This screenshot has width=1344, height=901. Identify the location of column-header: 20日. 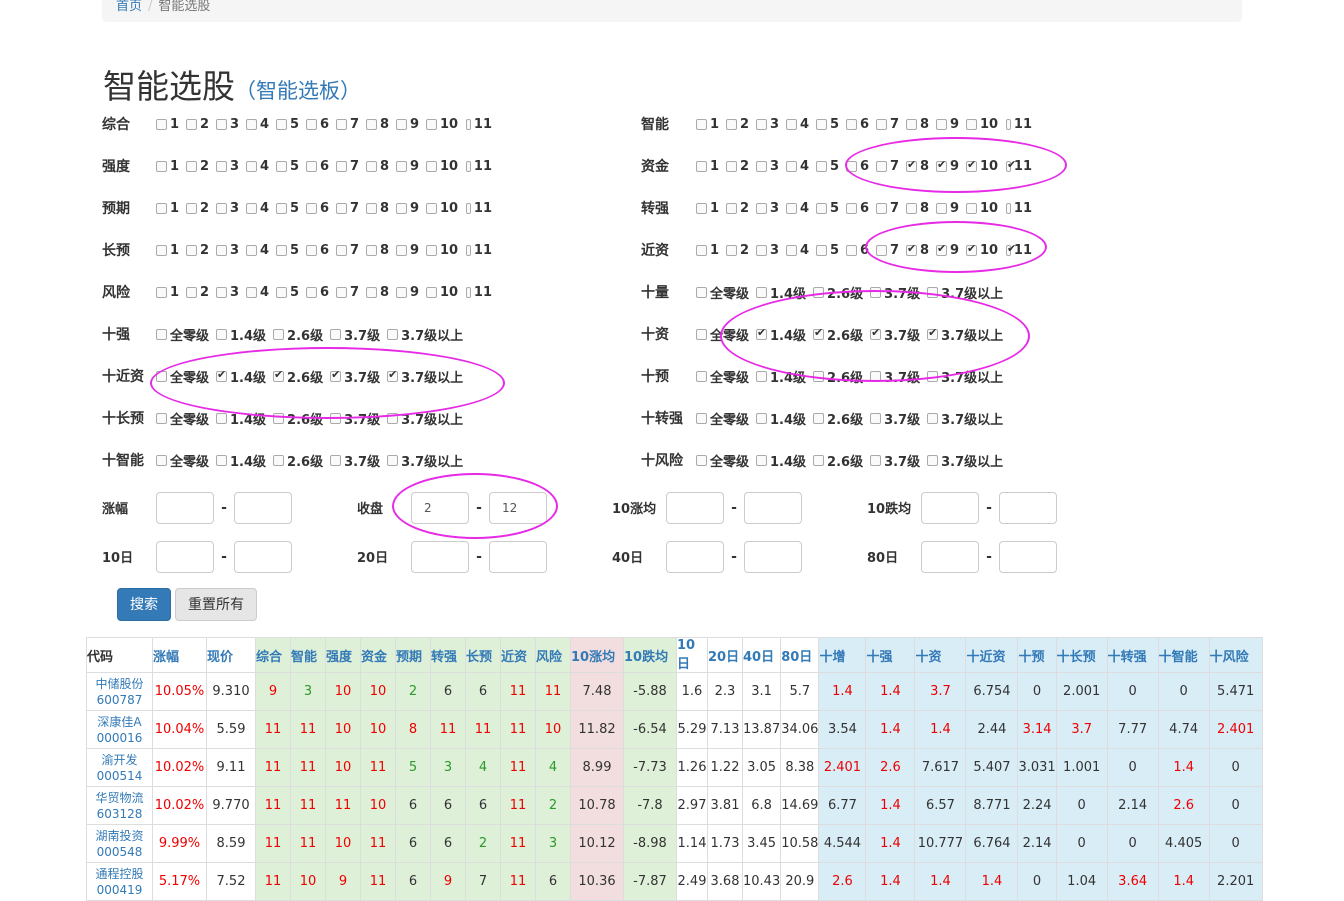
(725, 655).